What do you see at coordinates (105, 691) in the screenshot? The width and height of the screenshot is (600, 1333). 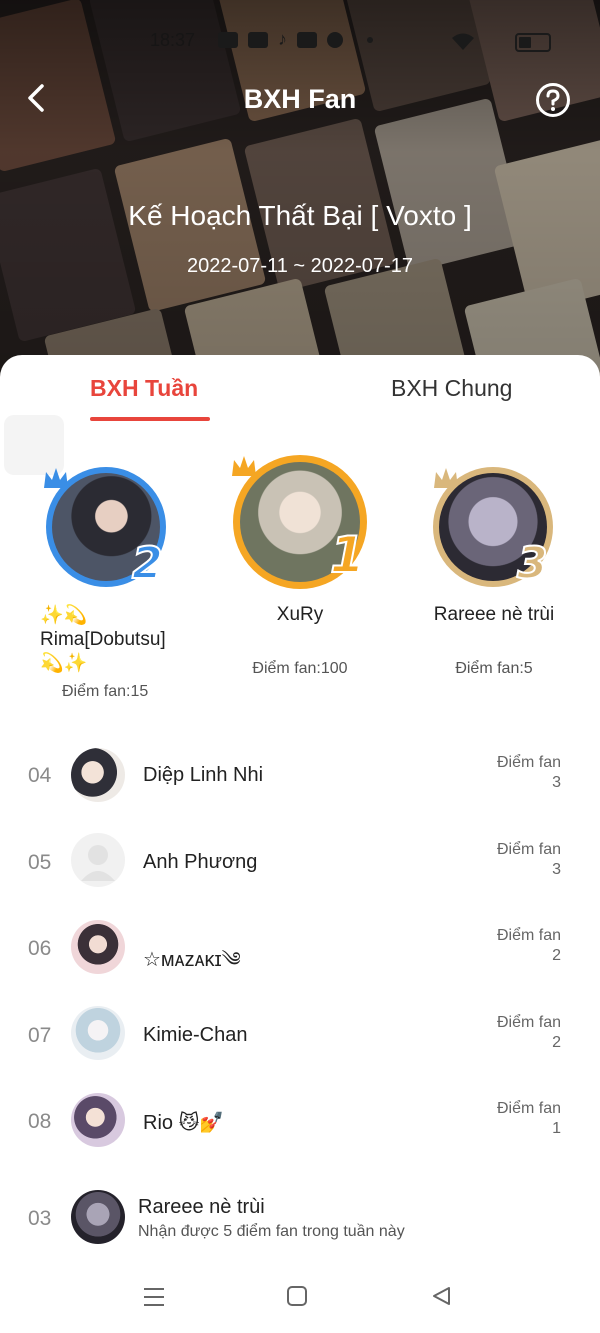 I see `podium-score: Điểm fan:15` at bounding box center [105, 691].